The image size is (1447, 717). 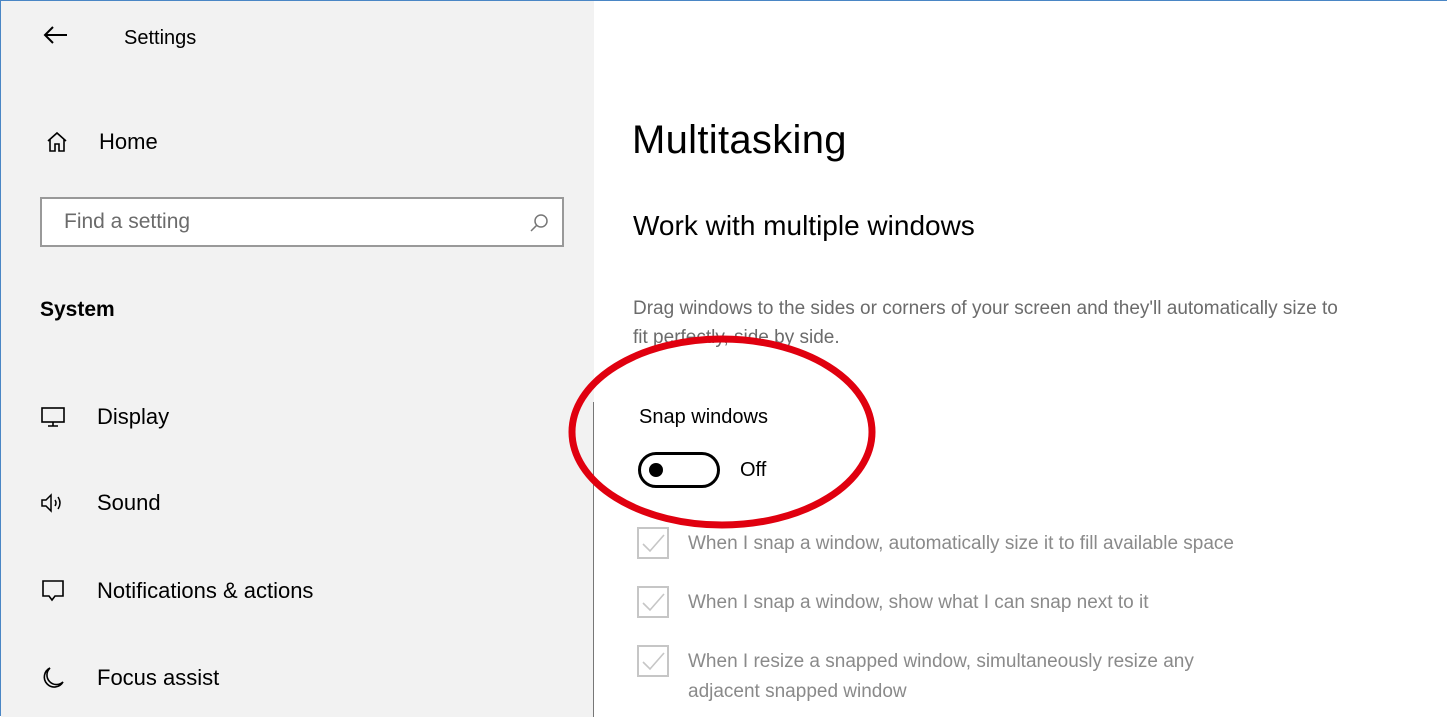 I want to click on section-title-system: System, so click(x=77, y=309).